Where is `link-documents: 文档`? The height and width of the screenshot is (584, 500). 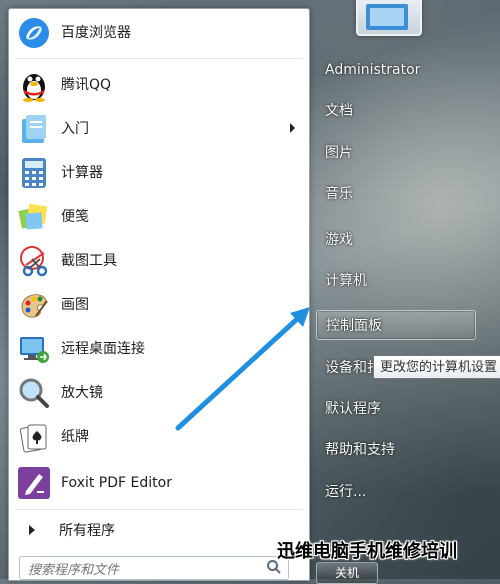 link-documents: 文档 is located at coordinates (339, 111).